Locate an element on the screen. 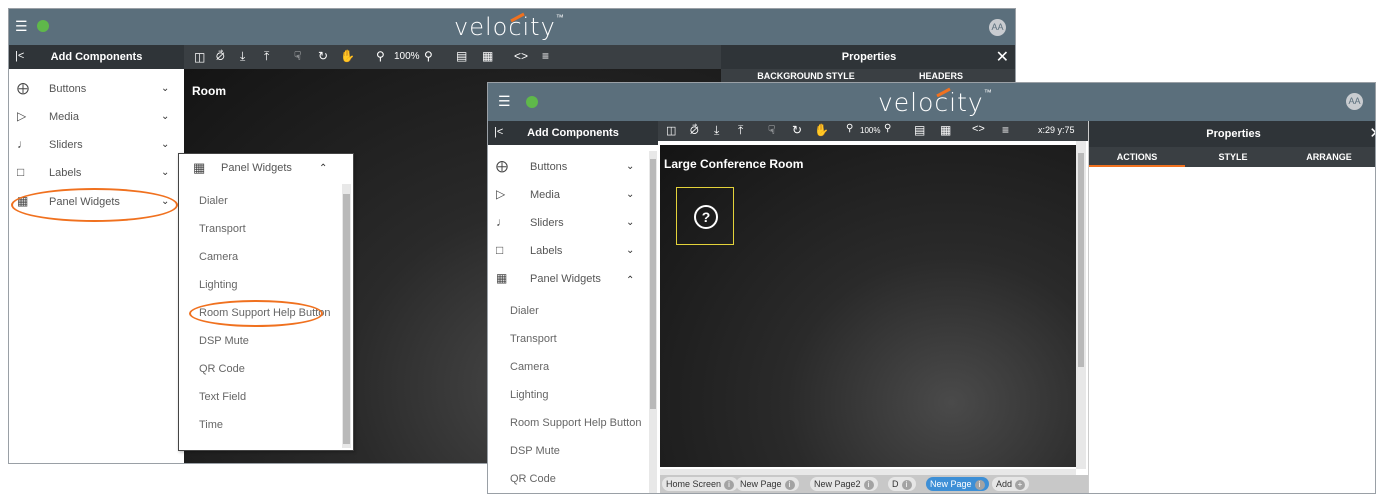 The height and width of the screenshot is (494, 1376). canvas-vscrollbar is located at coordinates (1081, 305).